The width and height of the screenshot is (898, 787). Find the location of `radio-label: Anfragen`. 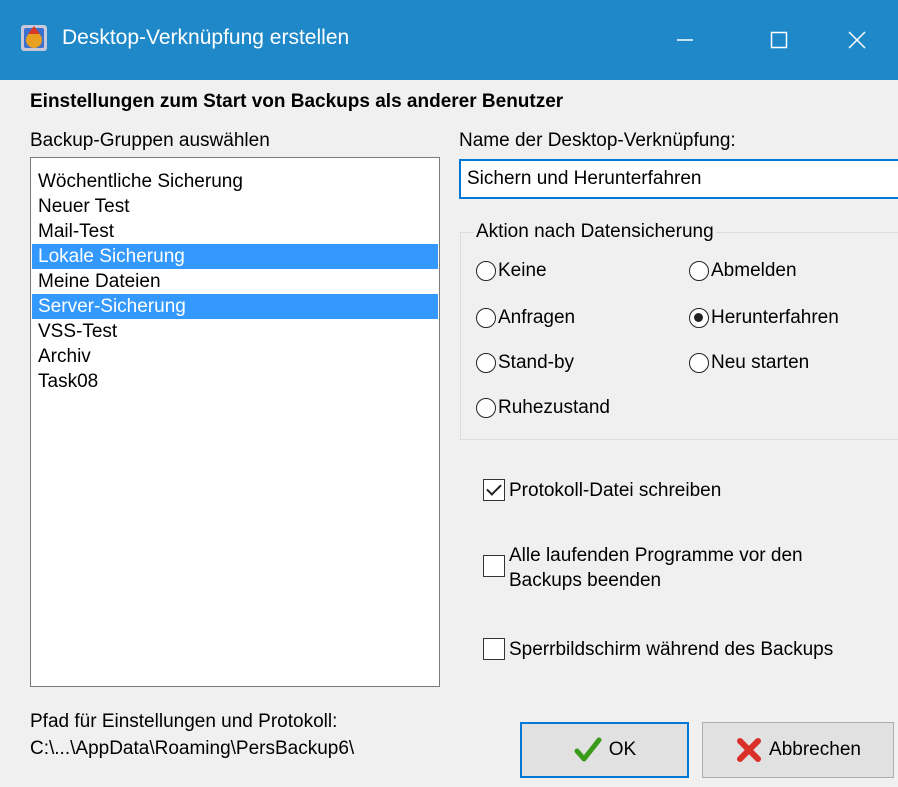

radio-label: Anfragen is located at coordinates (537, 317).